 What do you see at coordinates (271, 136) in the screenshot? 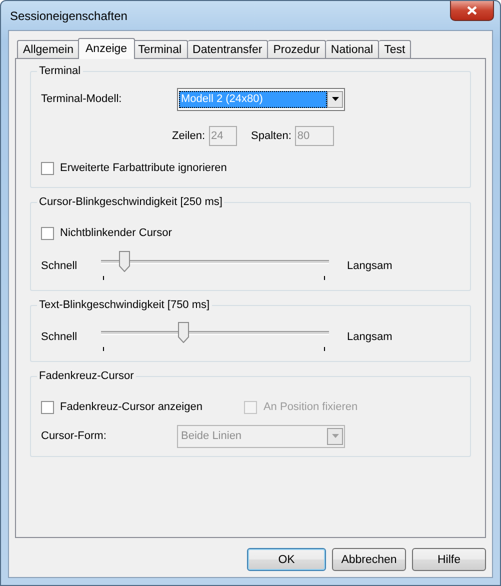
I see `field-label: Spalten:` at bounding box center [271, 136].